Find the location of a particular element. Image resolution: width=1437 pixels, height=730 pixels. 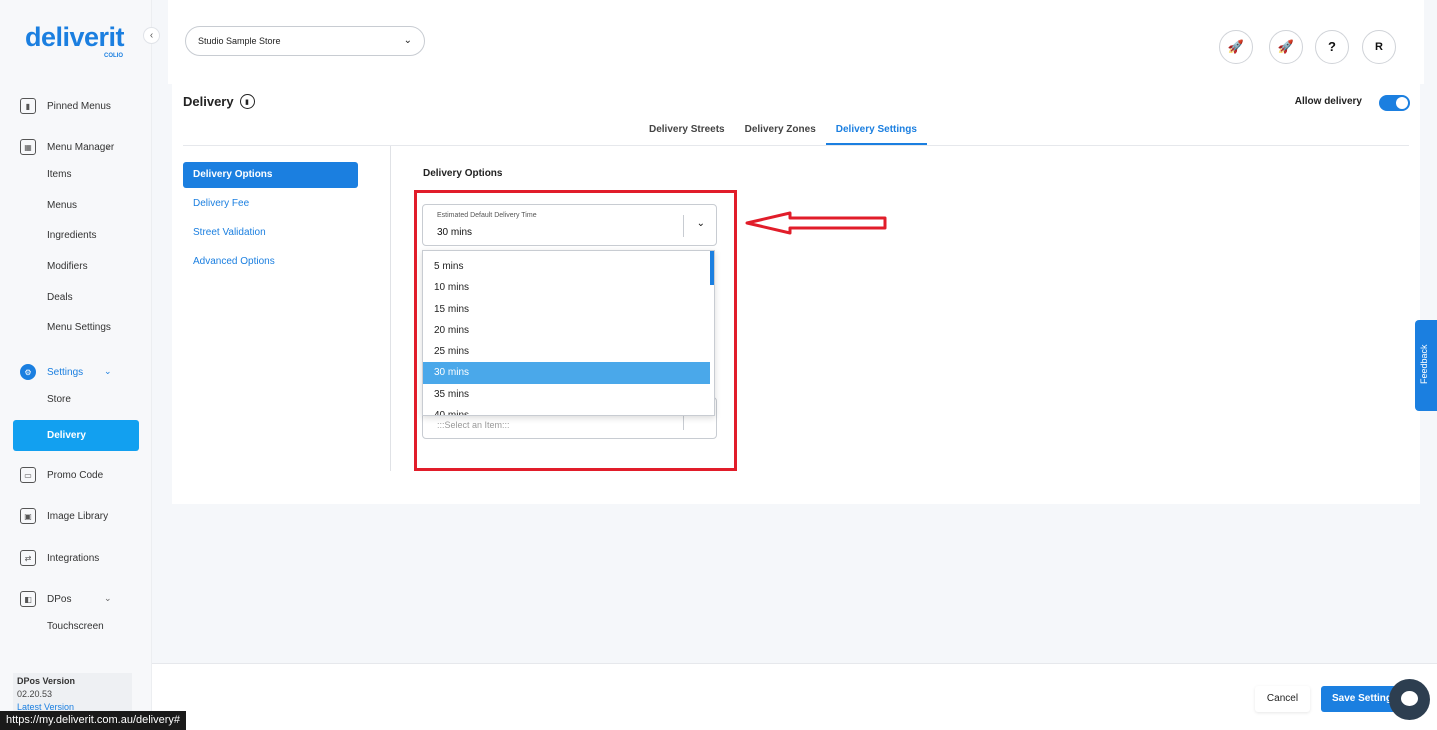

sidebar-item-image-library: ▣ Image Library is located at coordinates (64, 516).